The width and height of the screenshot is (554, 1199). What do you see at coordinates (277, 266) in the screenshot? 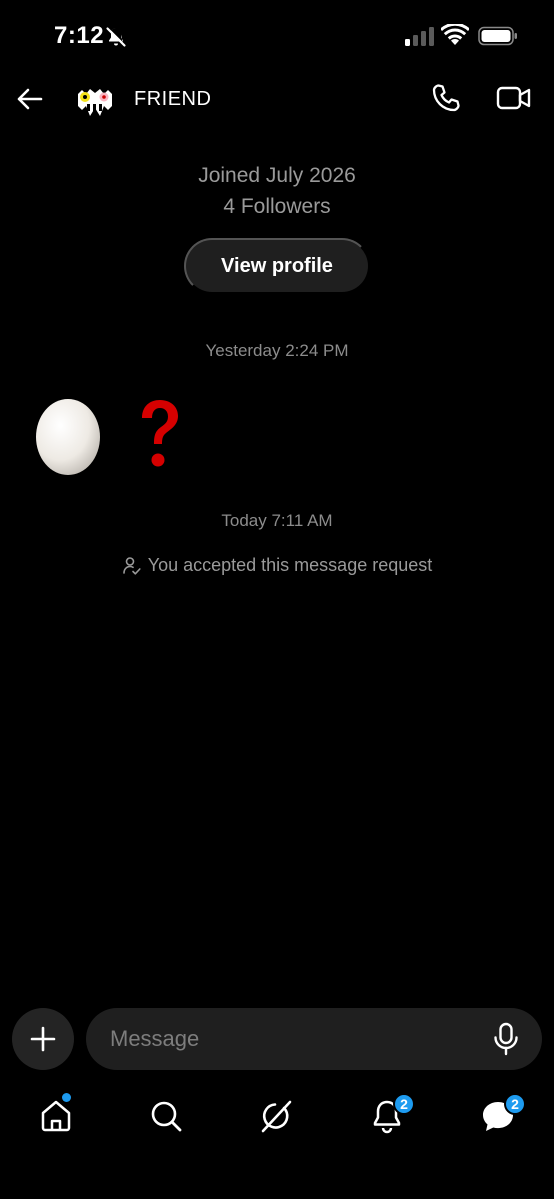
I see `view-profile-button: View profile` at bounding box center [277, 266].